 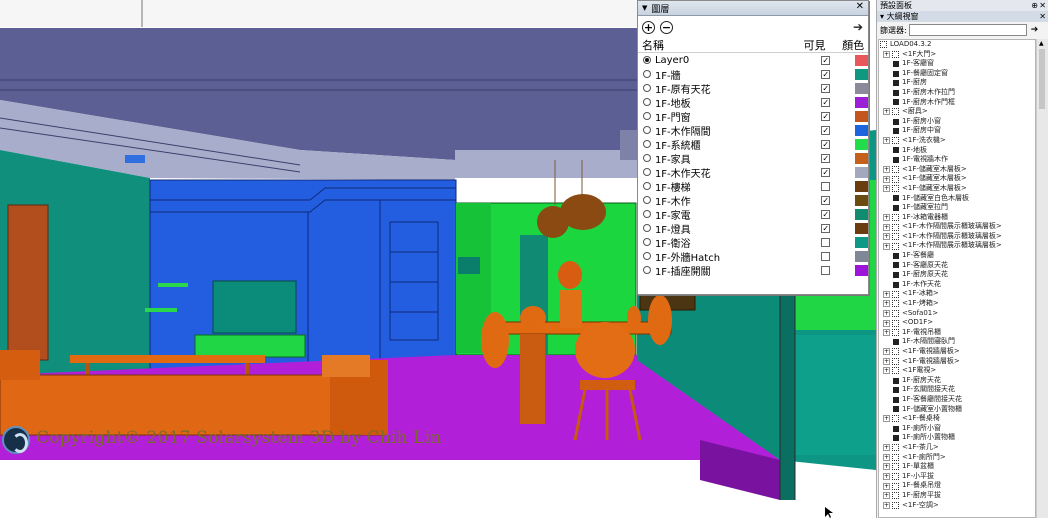 What do you see at coordinates (957, 304) in the screenshot?
I see `outliner-item: + <1F-烤箱>` at bounding box center [957, 304].